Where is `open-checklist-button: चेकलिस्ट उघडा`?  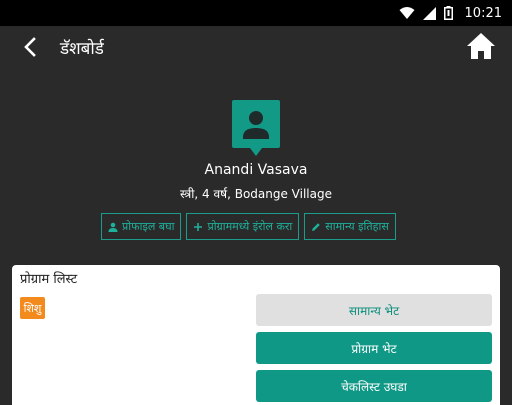 open-checklist-button: चेकलिस्ट उघडा is located at coordinates (374, 386).